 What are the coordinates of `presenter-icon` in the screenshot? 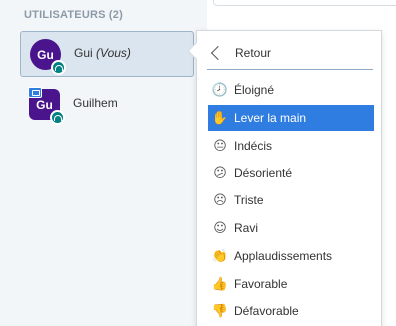 It's located at (35, 92).